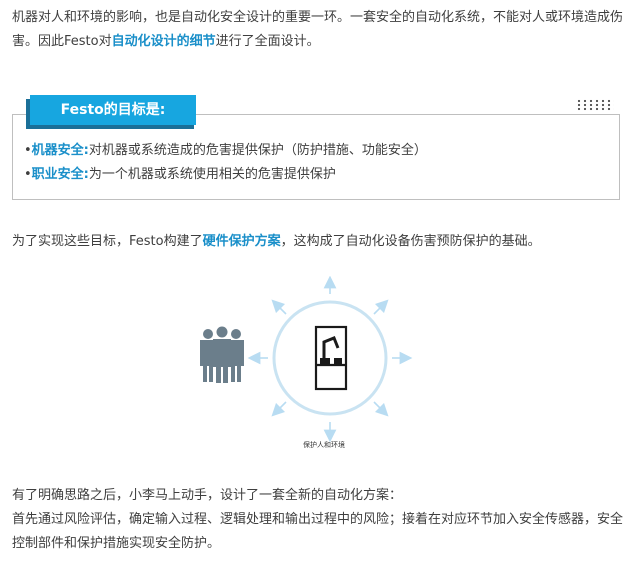  I want to click on solution-highlight: 硬件保护方案, so click(241, 241).